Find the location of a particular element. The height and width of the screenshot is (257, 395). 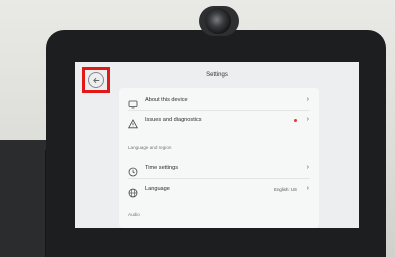

settings-item-language: Language English: US › is located at coordinates (219, 190).